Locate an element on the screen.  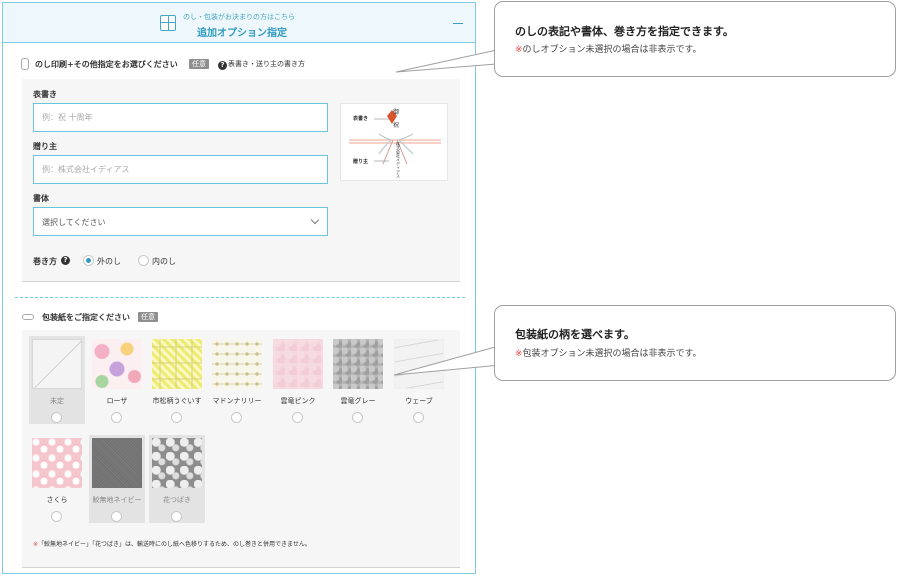
swatch-item: さくら is located at coordinates (57, 479).